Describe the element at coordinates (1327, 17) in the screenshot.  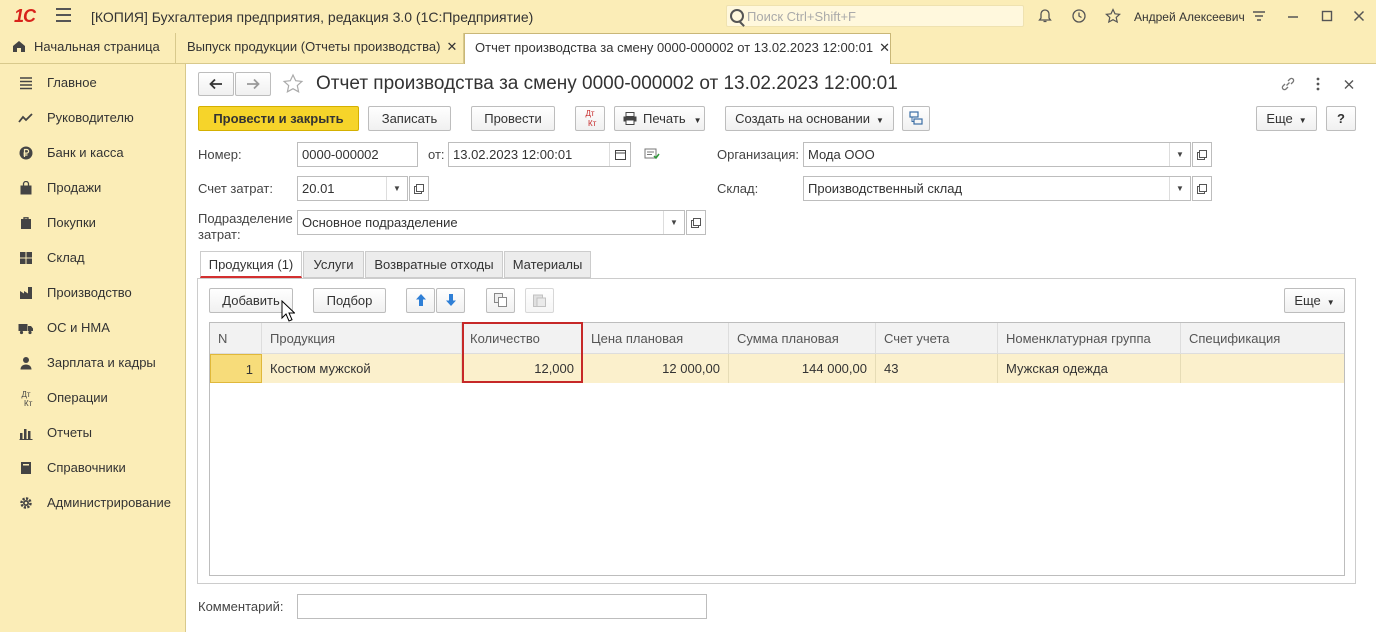
I see `maximize-icon` at that location.